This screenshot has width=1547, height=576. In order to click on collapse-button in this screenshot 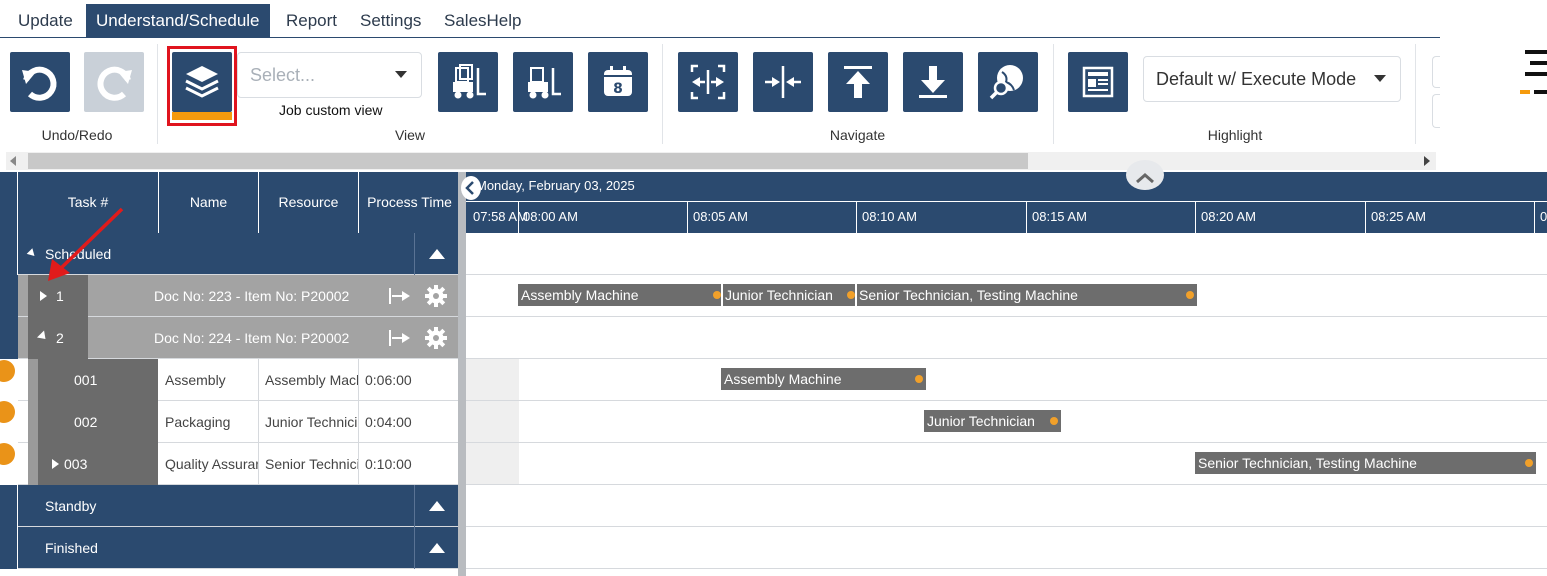, I will do `click(783, 82)`.